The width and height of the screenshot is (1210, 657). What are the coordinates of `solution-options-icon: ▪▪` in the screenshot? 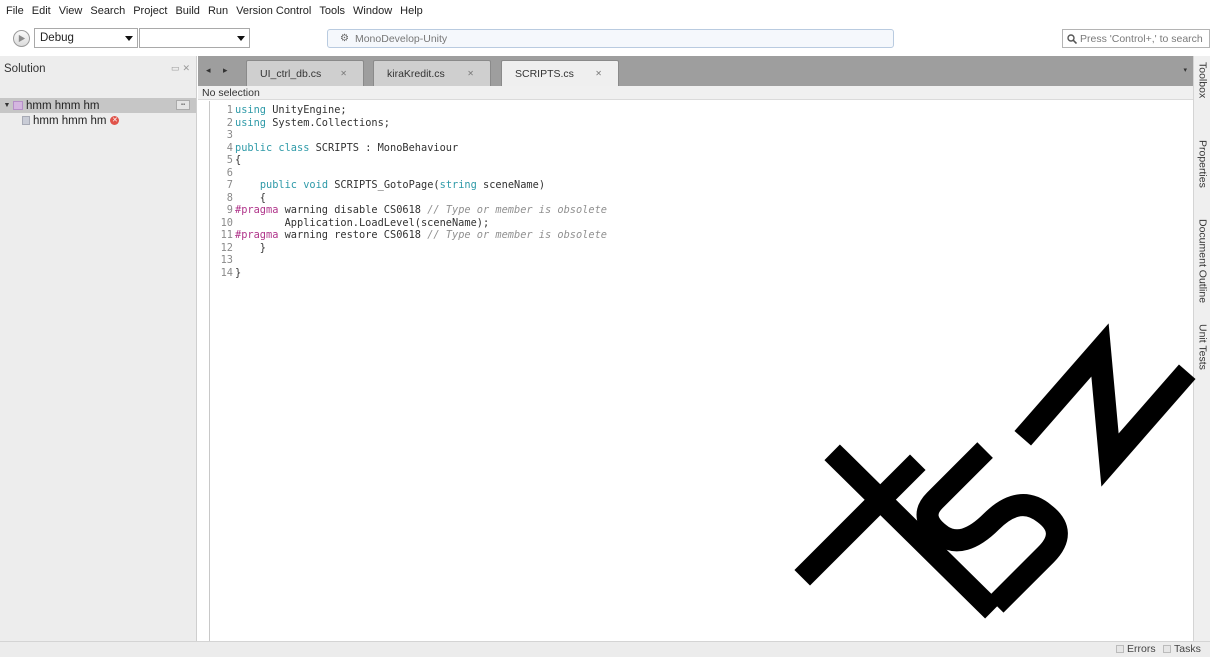 It's located at (183, 105).